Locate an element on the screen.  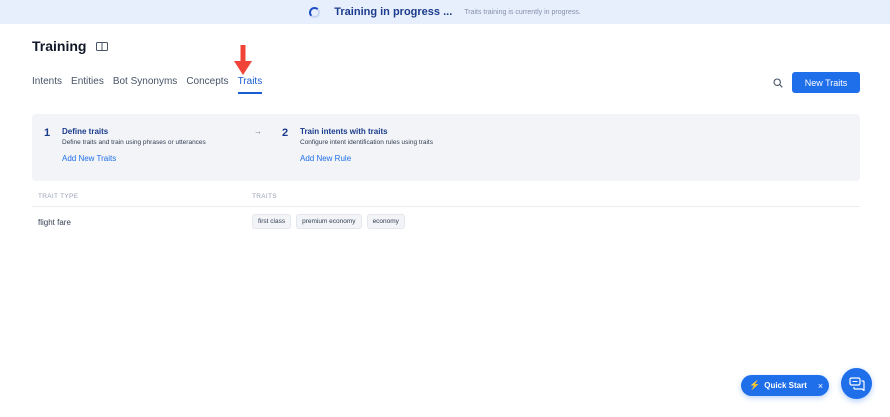
quick-start-label: Quick Start is located at coordinates (785, 385).